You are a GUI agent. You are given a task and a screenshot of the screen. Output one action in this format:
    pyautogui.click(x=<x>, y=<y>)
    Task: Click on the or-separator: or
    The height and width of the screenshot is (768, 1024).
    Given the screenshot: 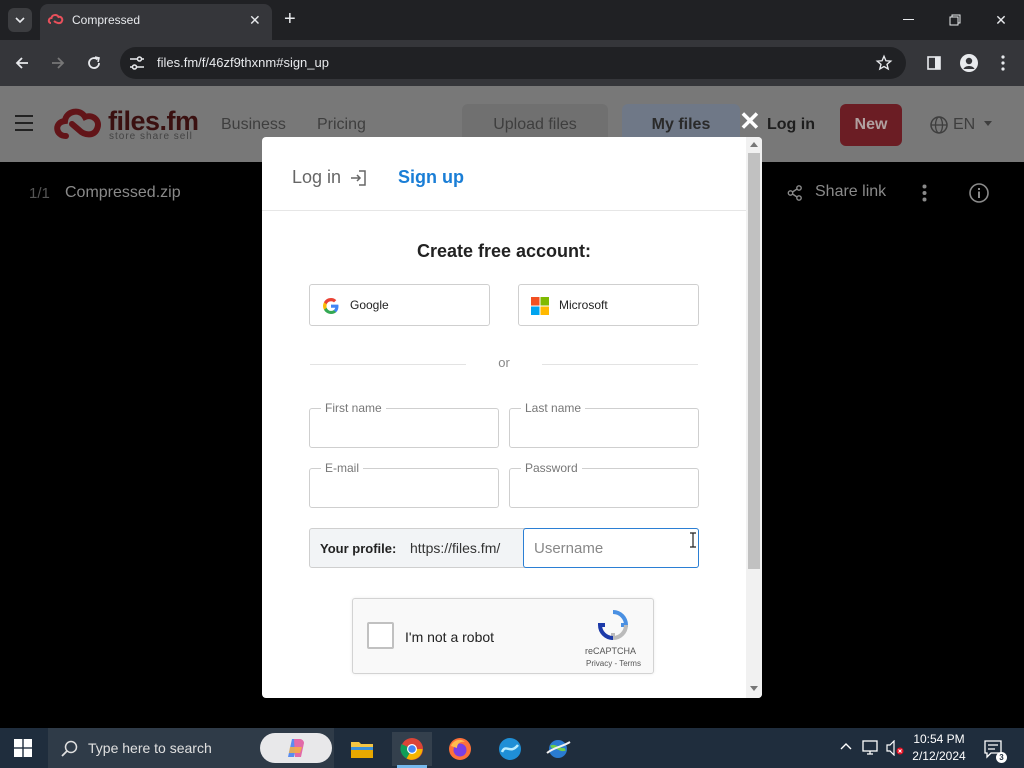 What is the action you would take?
    pyautogui.click(x=504, y=362)
    